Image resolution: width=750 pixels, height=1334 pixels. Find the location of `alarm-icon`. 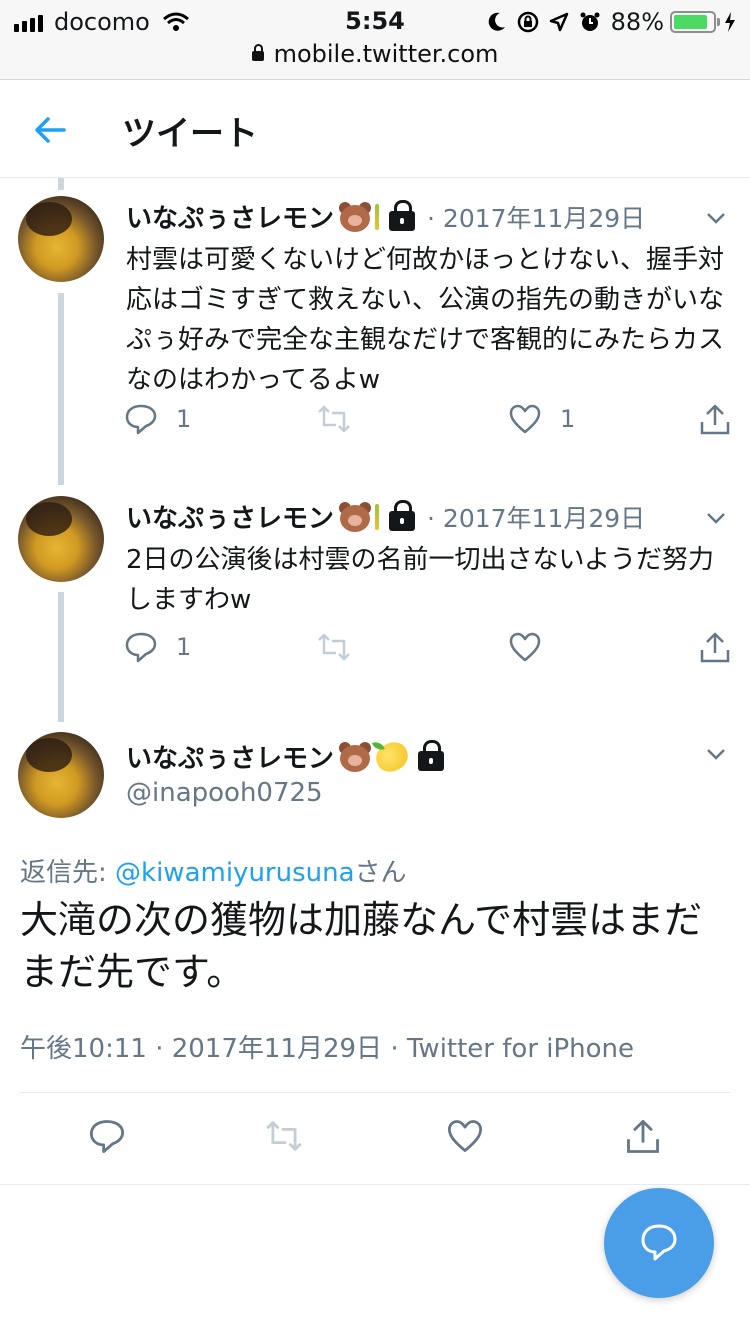

alarm-icon is located at coordinates (590, 21).